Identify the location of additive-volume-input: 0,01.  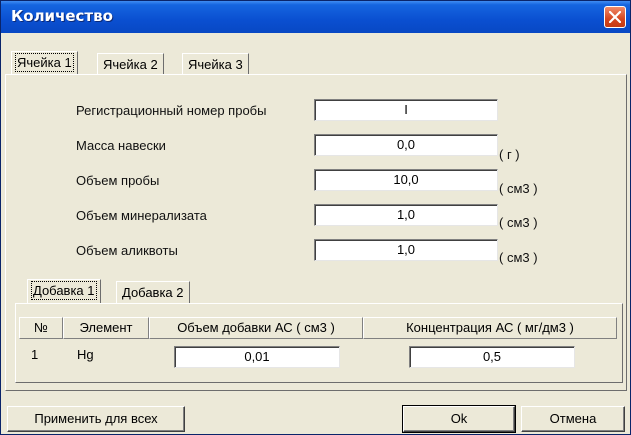
(257, 357).